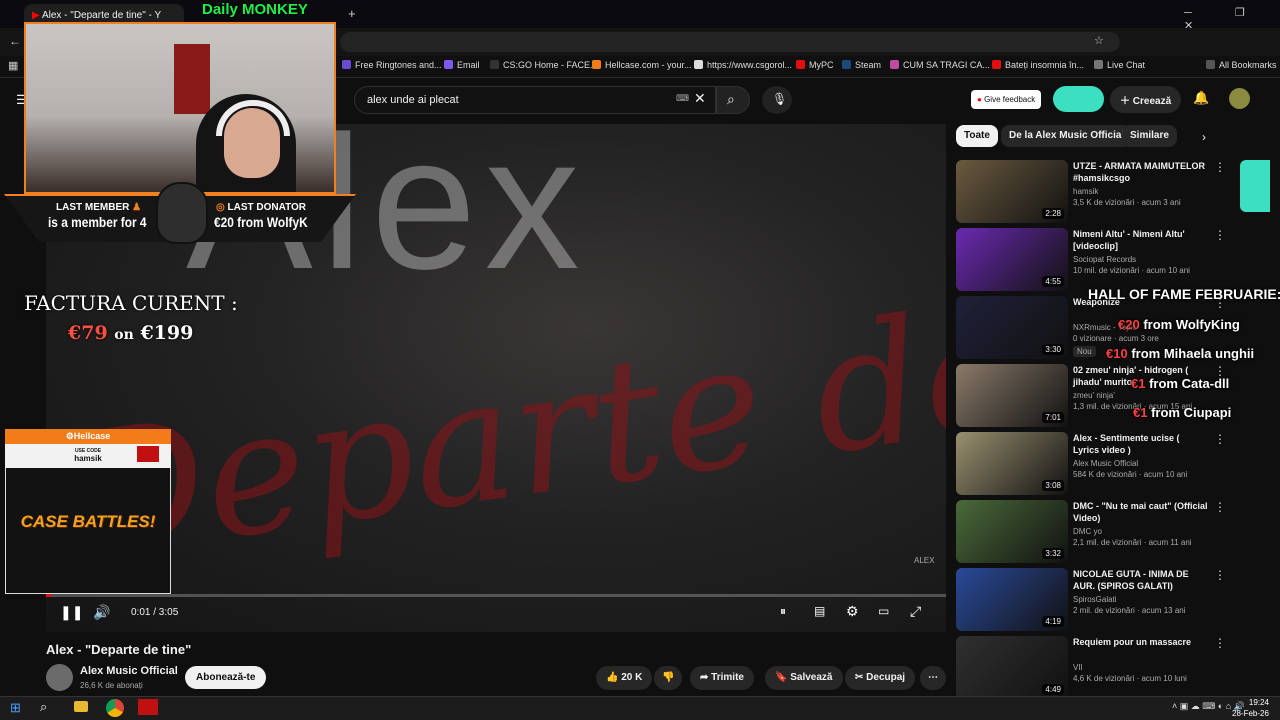  I want to click on channel-name: Alex Music Official, so click(129, 671).